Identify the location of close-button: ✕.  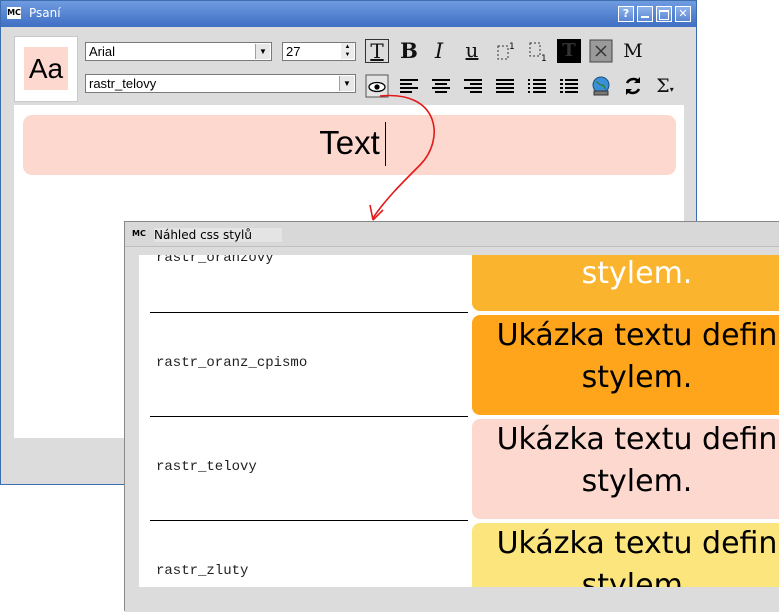
(683, 14).